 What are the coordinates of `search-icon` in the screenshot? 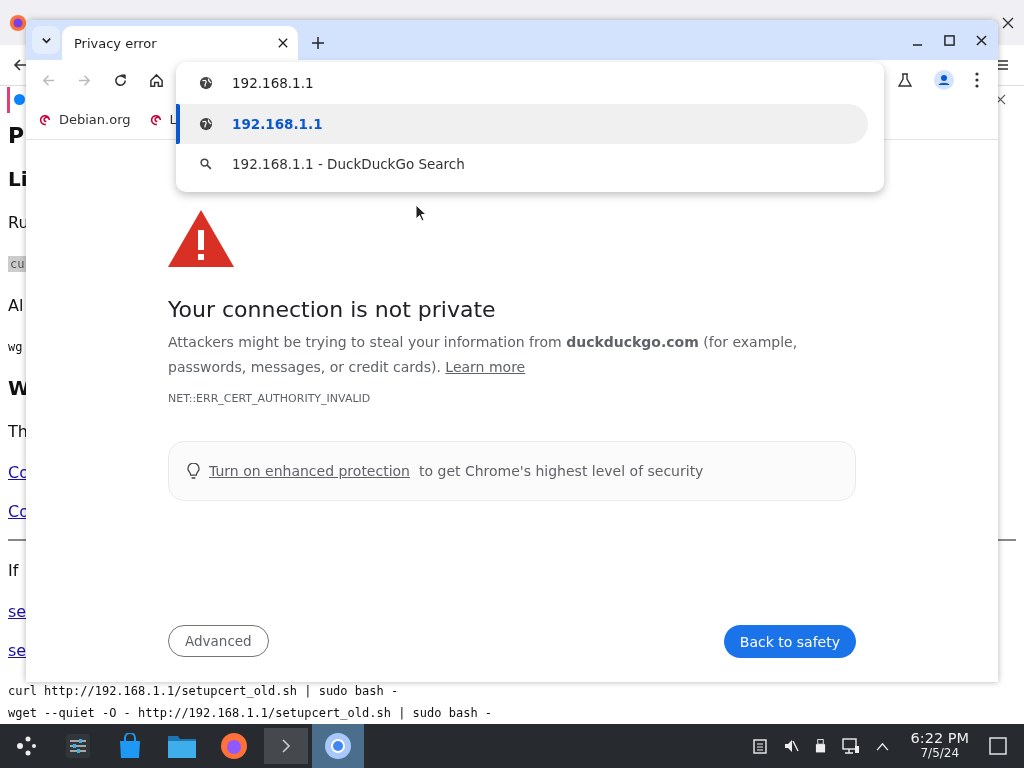 It's located at (206, 164).